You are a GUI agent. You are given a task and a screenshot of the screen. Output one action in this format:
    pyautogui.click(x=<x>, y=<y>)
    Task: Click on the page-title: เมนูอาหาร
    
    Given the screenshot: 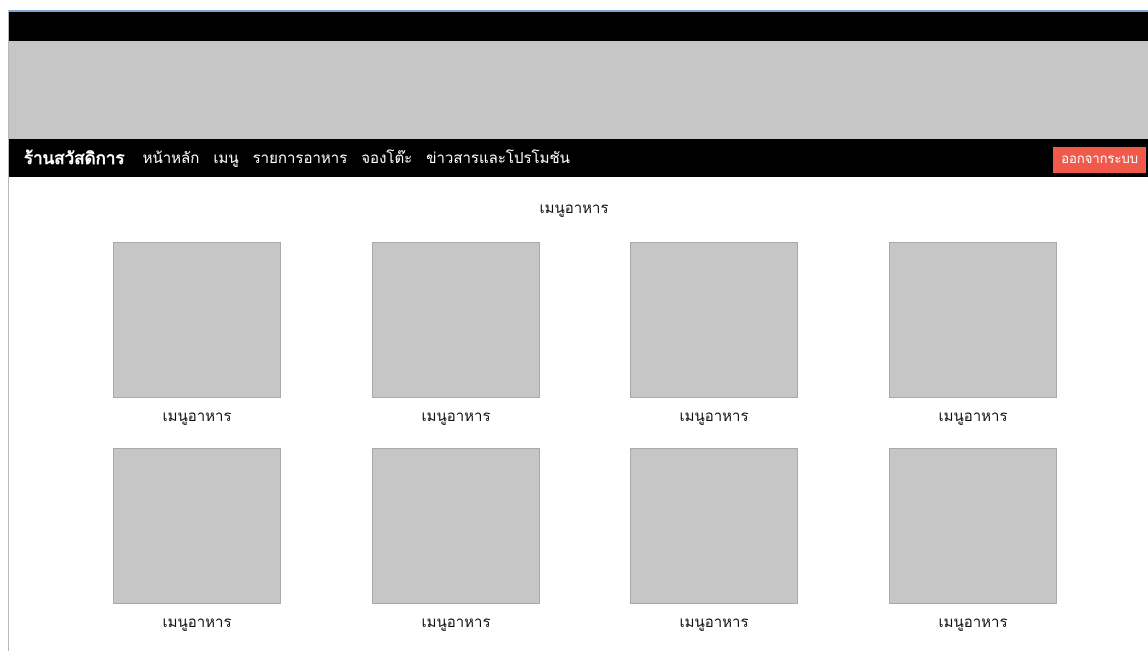 What is the action you would take?
    pyautogui.click(x=574, y=208)
    